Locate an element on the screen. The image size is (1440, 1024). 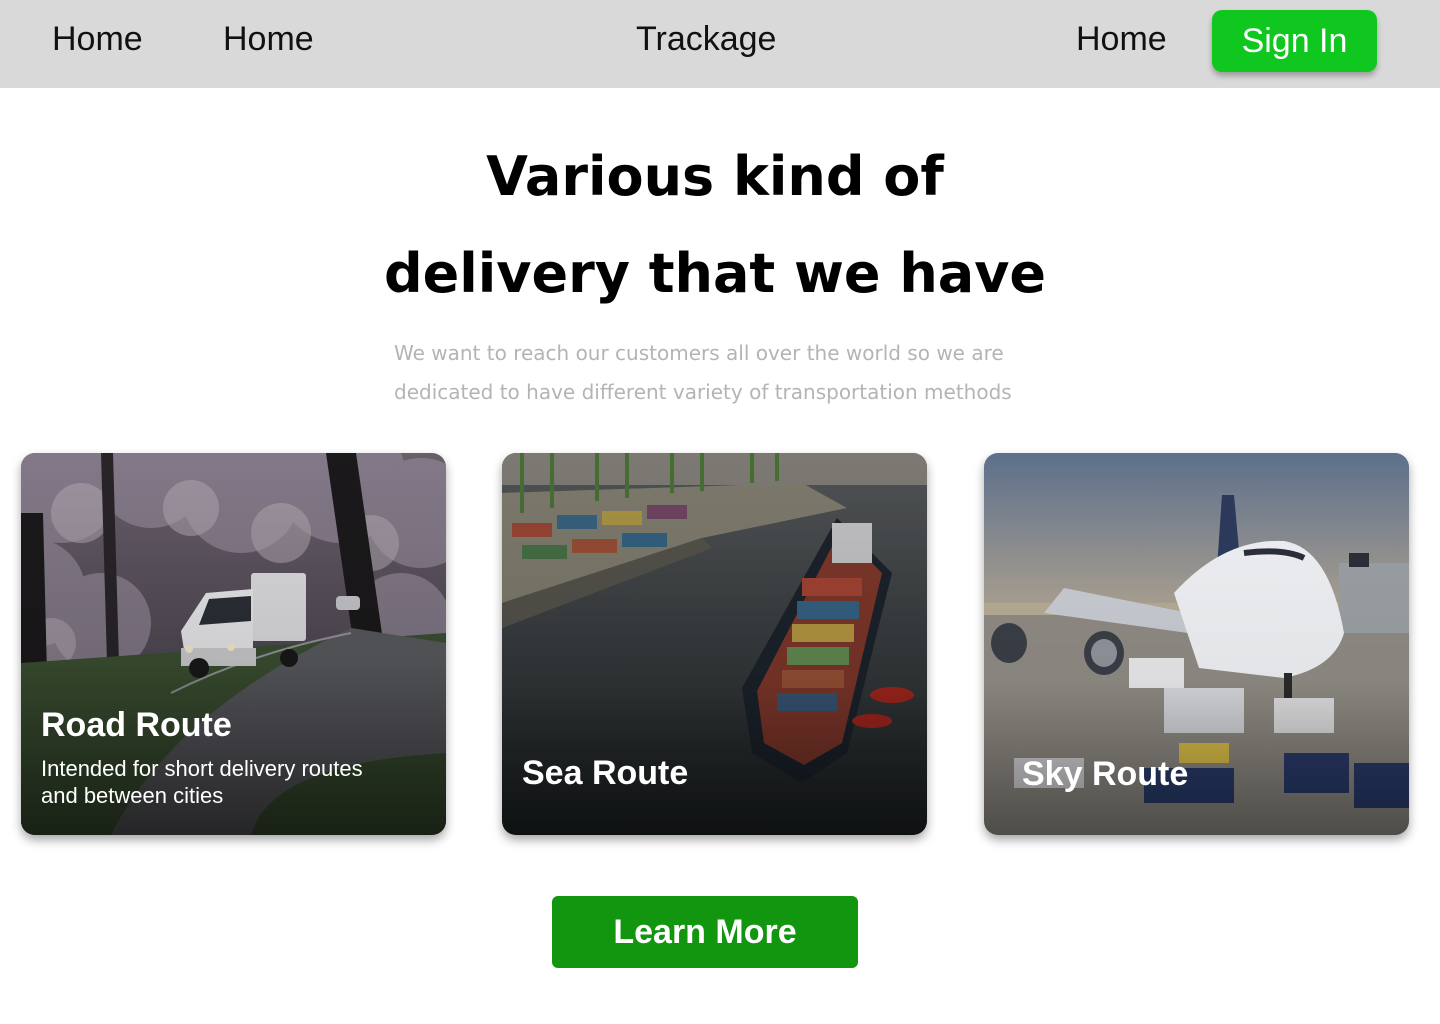
nav-home-link-3: Home is located at coordinates (1121, 39).